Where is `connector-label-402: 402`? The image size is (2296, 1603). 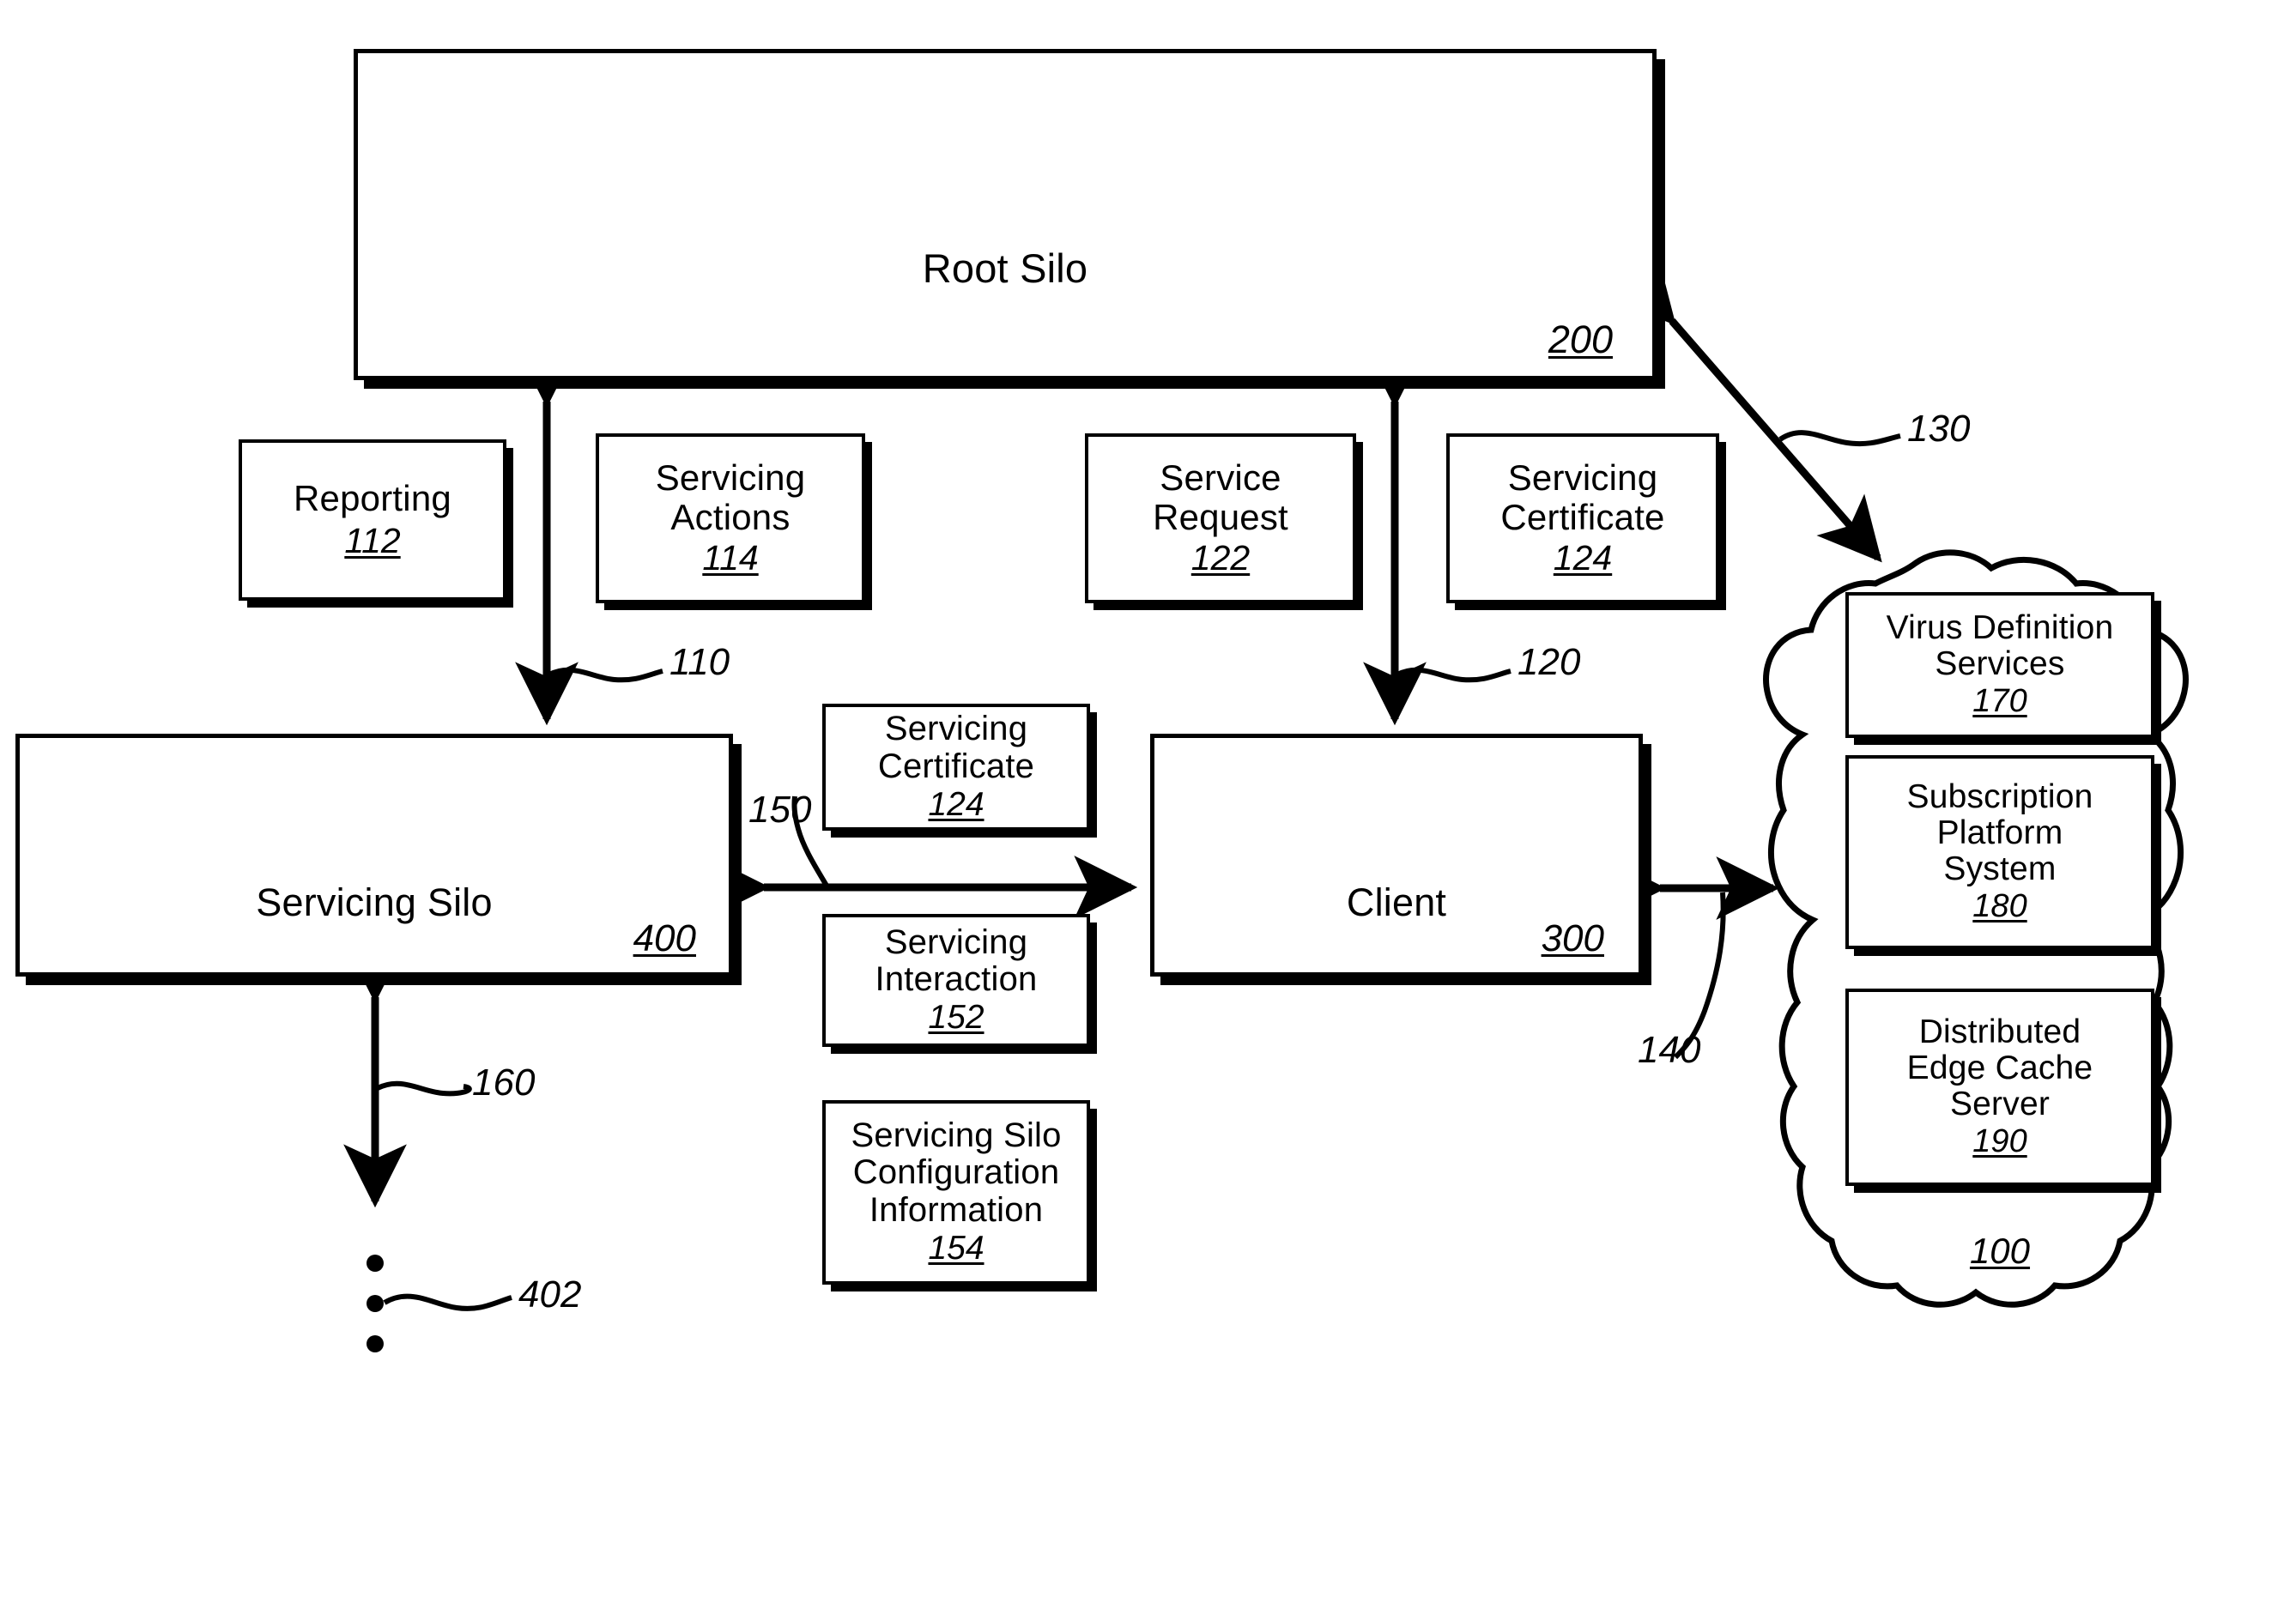
connector-label-402: 402 is located at coordinates (550, 1294).